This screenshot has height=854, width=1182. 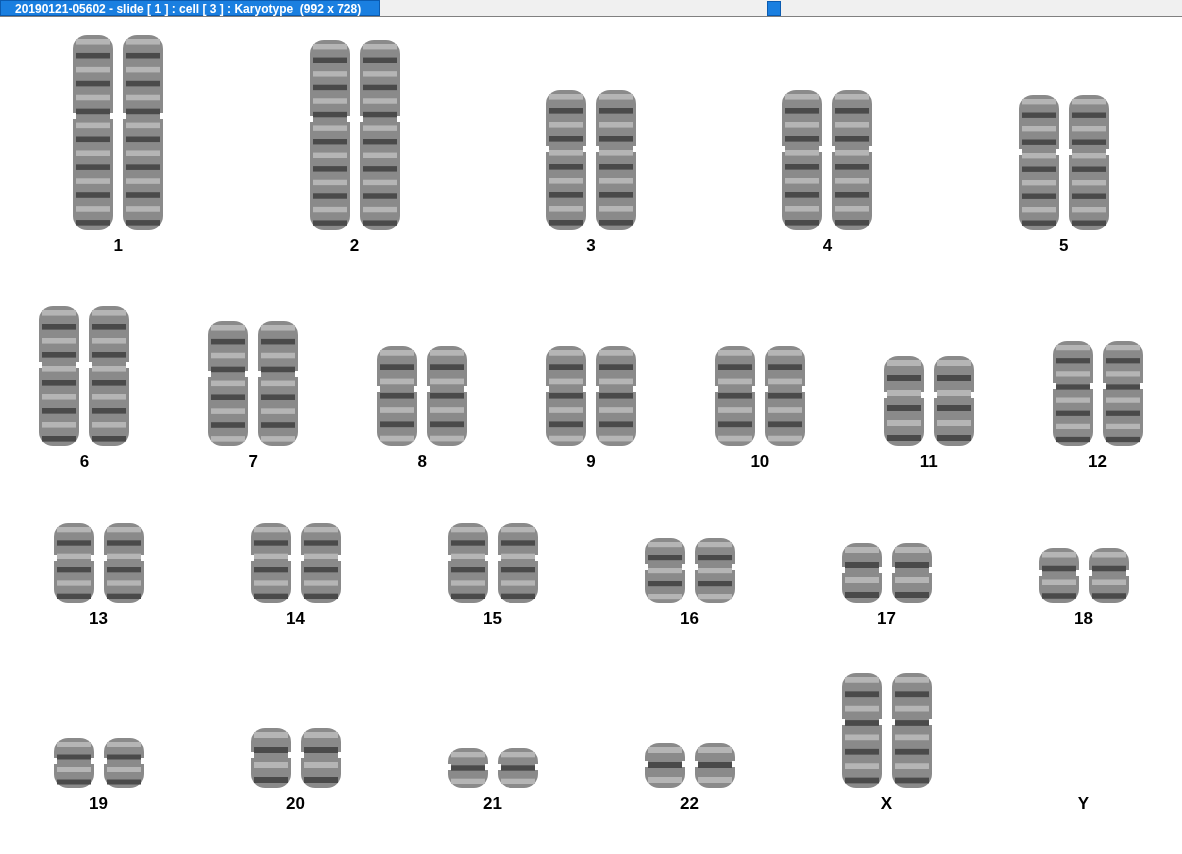 What do you see at coordinates (84, 462) in the screenshot?
I see `chromosome-number: 6` at bounding box center [84, 462].